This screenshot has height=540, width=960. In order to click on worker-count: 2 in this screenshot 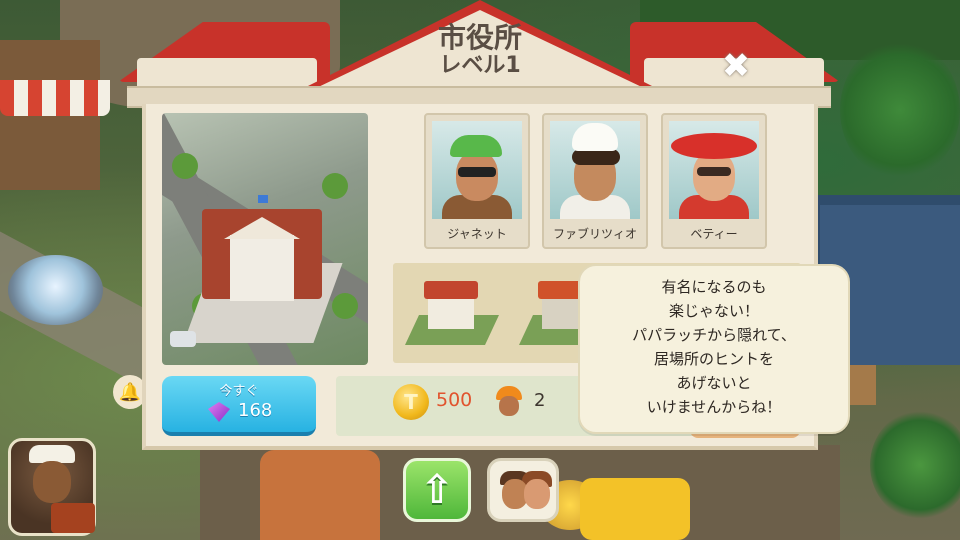, I will do `click(540, 400)`.